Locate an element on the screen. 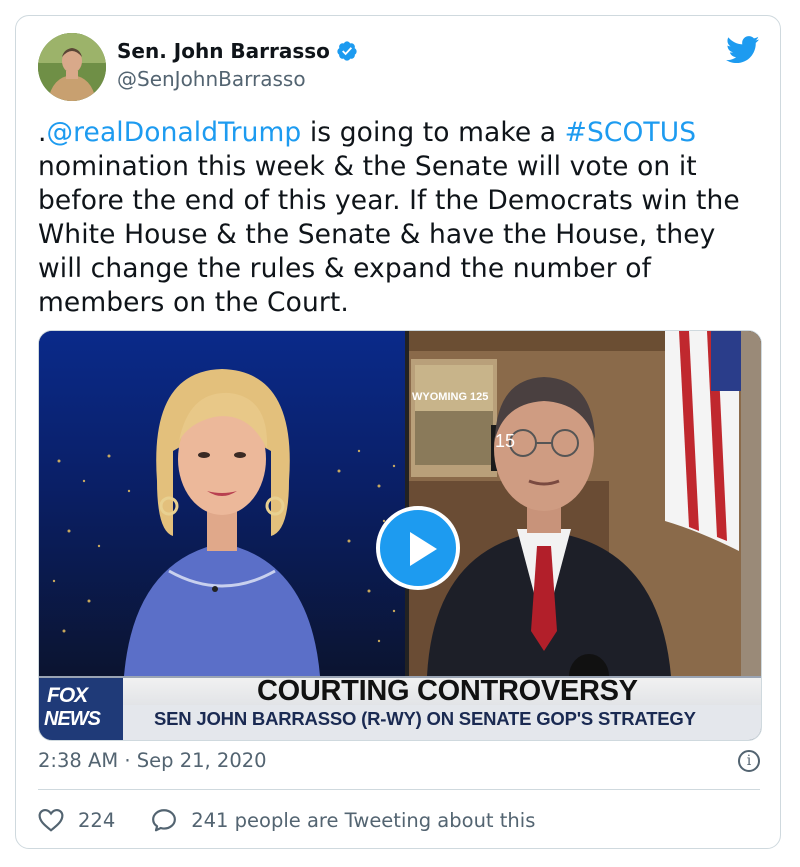 This screenshot has height=867, width=800. like-button: 224 is located at coordinates (76, 820).